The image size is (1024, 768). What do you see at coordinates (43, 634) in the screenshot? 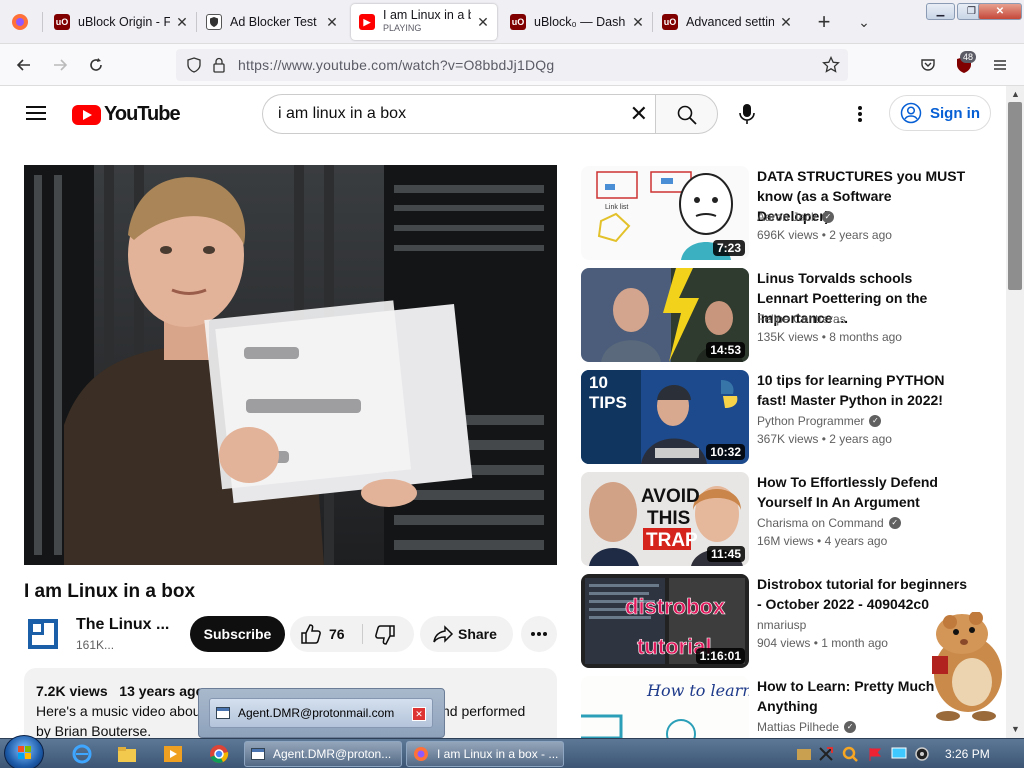
I see `channel-avatar` at bounding box center [43, 634].